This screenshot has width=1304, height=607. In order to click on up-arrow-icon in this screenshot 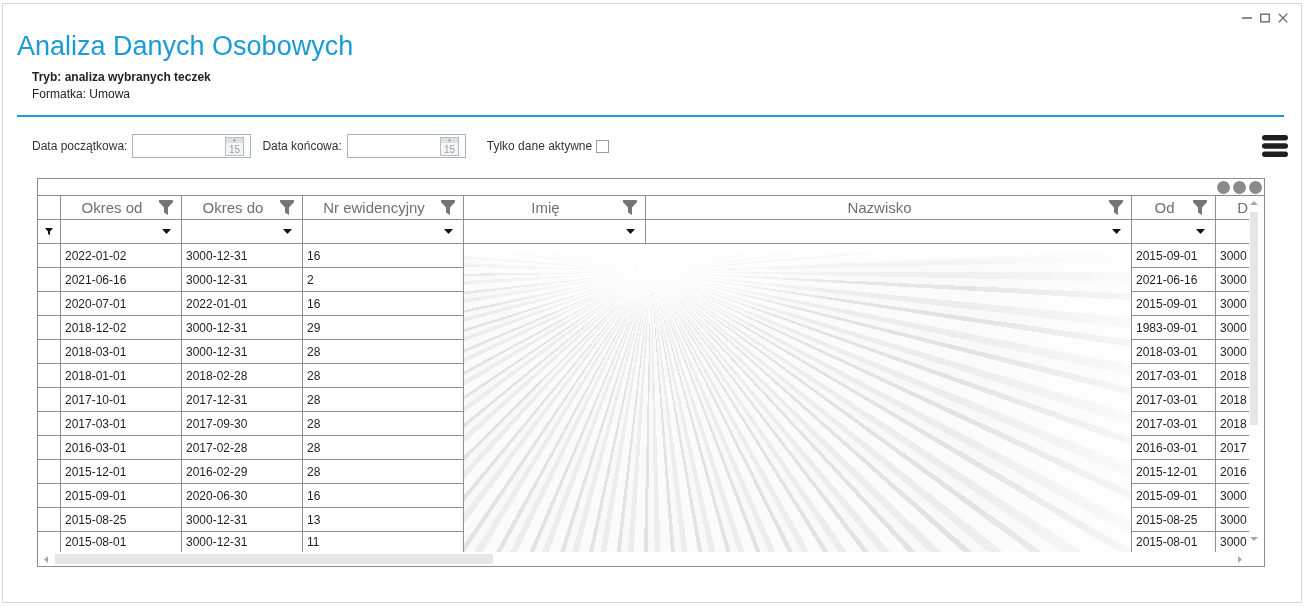, I will do `click(1254, 203)`.